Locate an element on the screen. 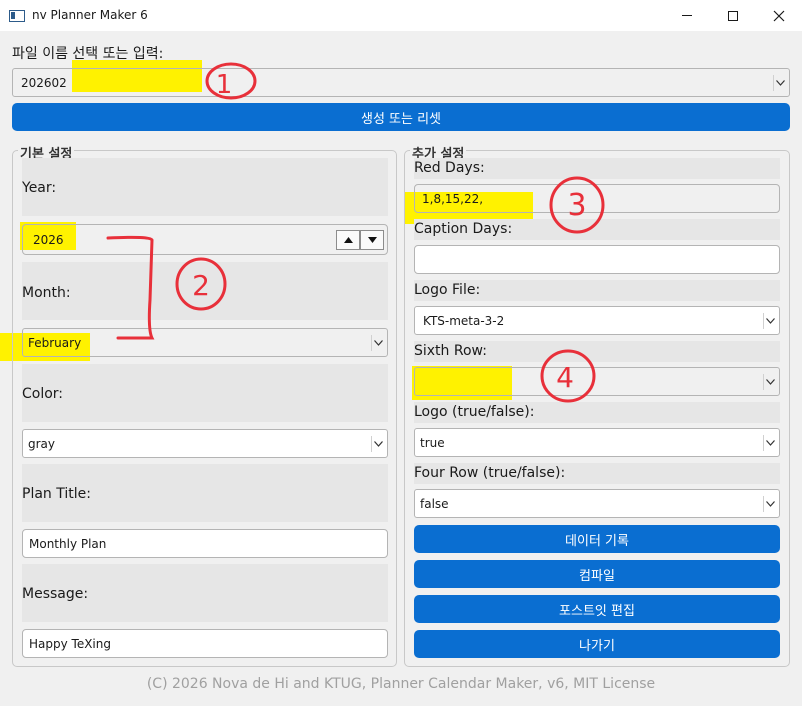 This screenshot has width=802, height=706. year-value: 2026 is located at coordinates (48, 239).